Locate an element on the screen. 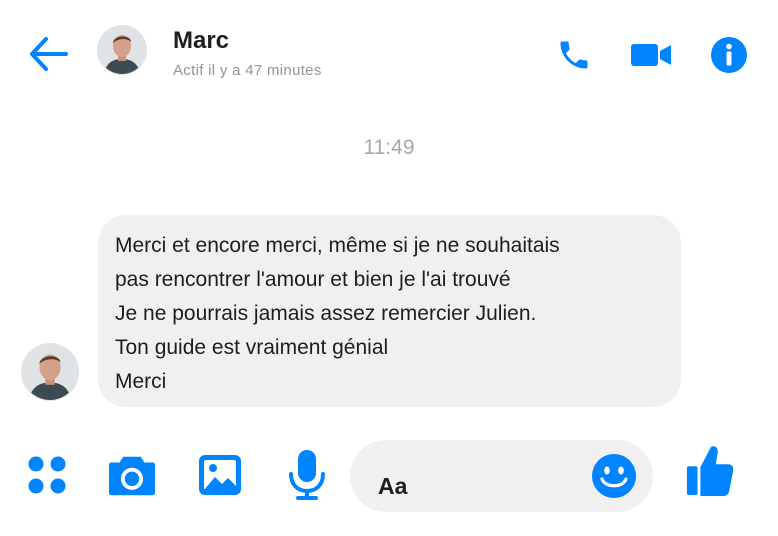 The height and width of the screenshot is (536, 778). message-line: Ton guide est vraiment génial is located at coordinates (252, 347).